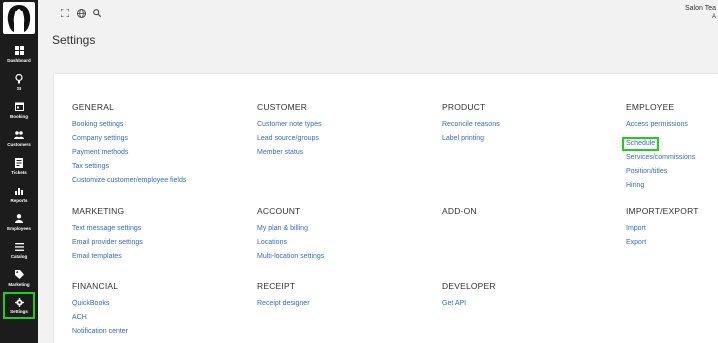  Describe the element at coordinates (19, 200) in the screenshot. I see `sidebar-item-label: Reports` at that location.